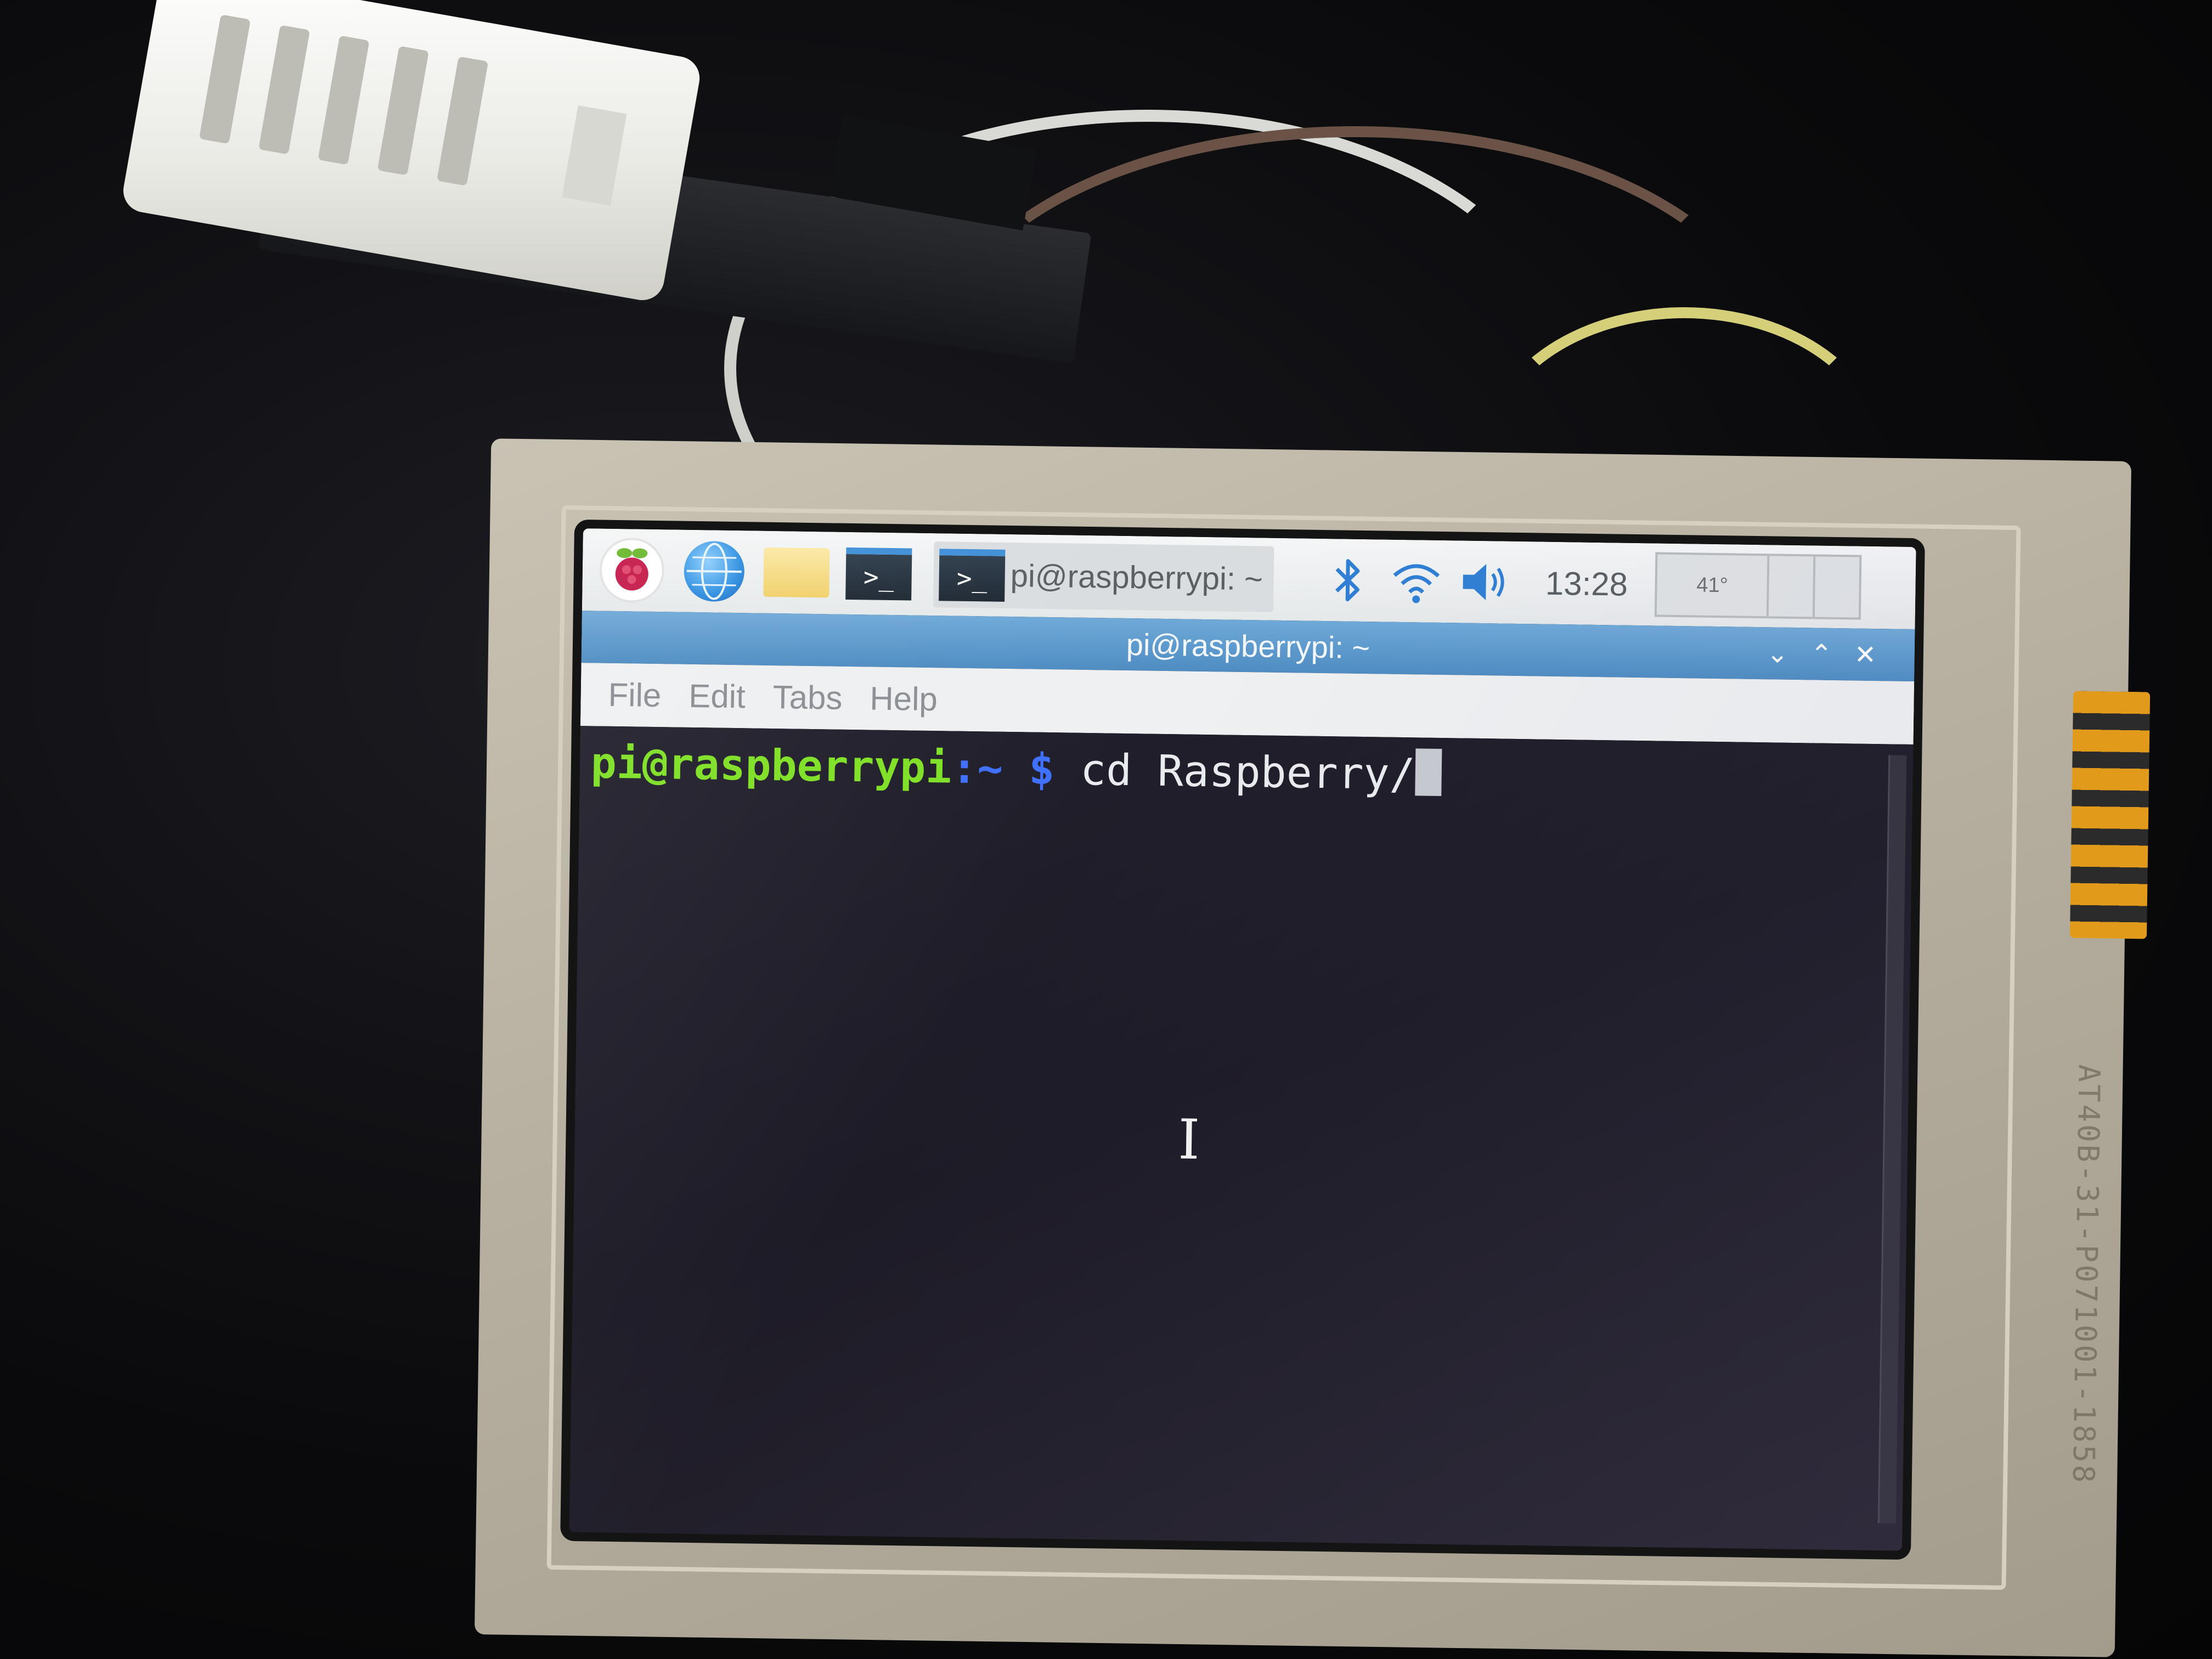 Image resolution: width=2212 pixels, height=1659 pixels. I want to click on menu-edit: Edit, so click(718, 696).